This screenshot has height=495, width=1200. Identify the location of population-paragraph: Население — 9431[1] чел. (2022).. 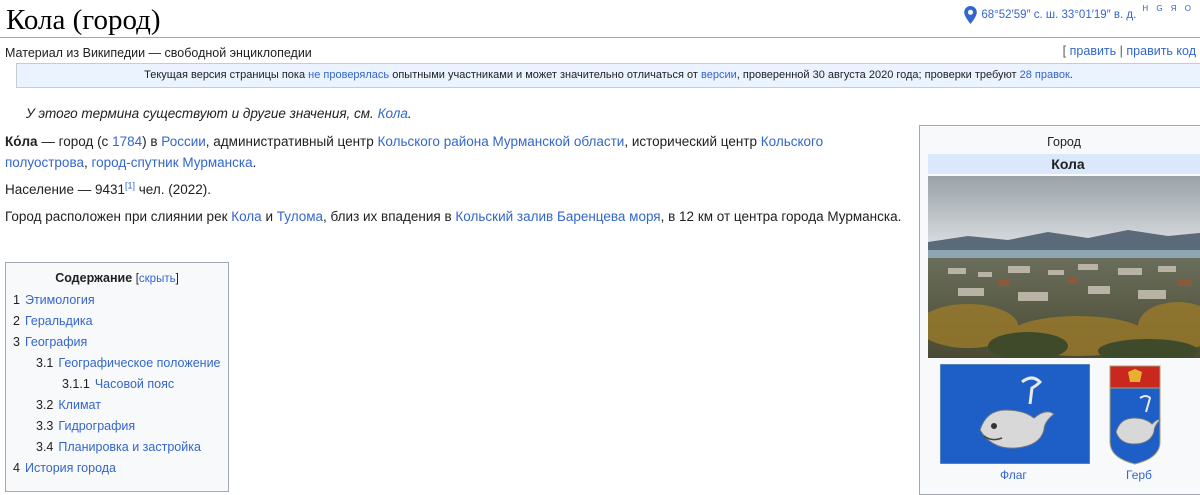
(108, 189).